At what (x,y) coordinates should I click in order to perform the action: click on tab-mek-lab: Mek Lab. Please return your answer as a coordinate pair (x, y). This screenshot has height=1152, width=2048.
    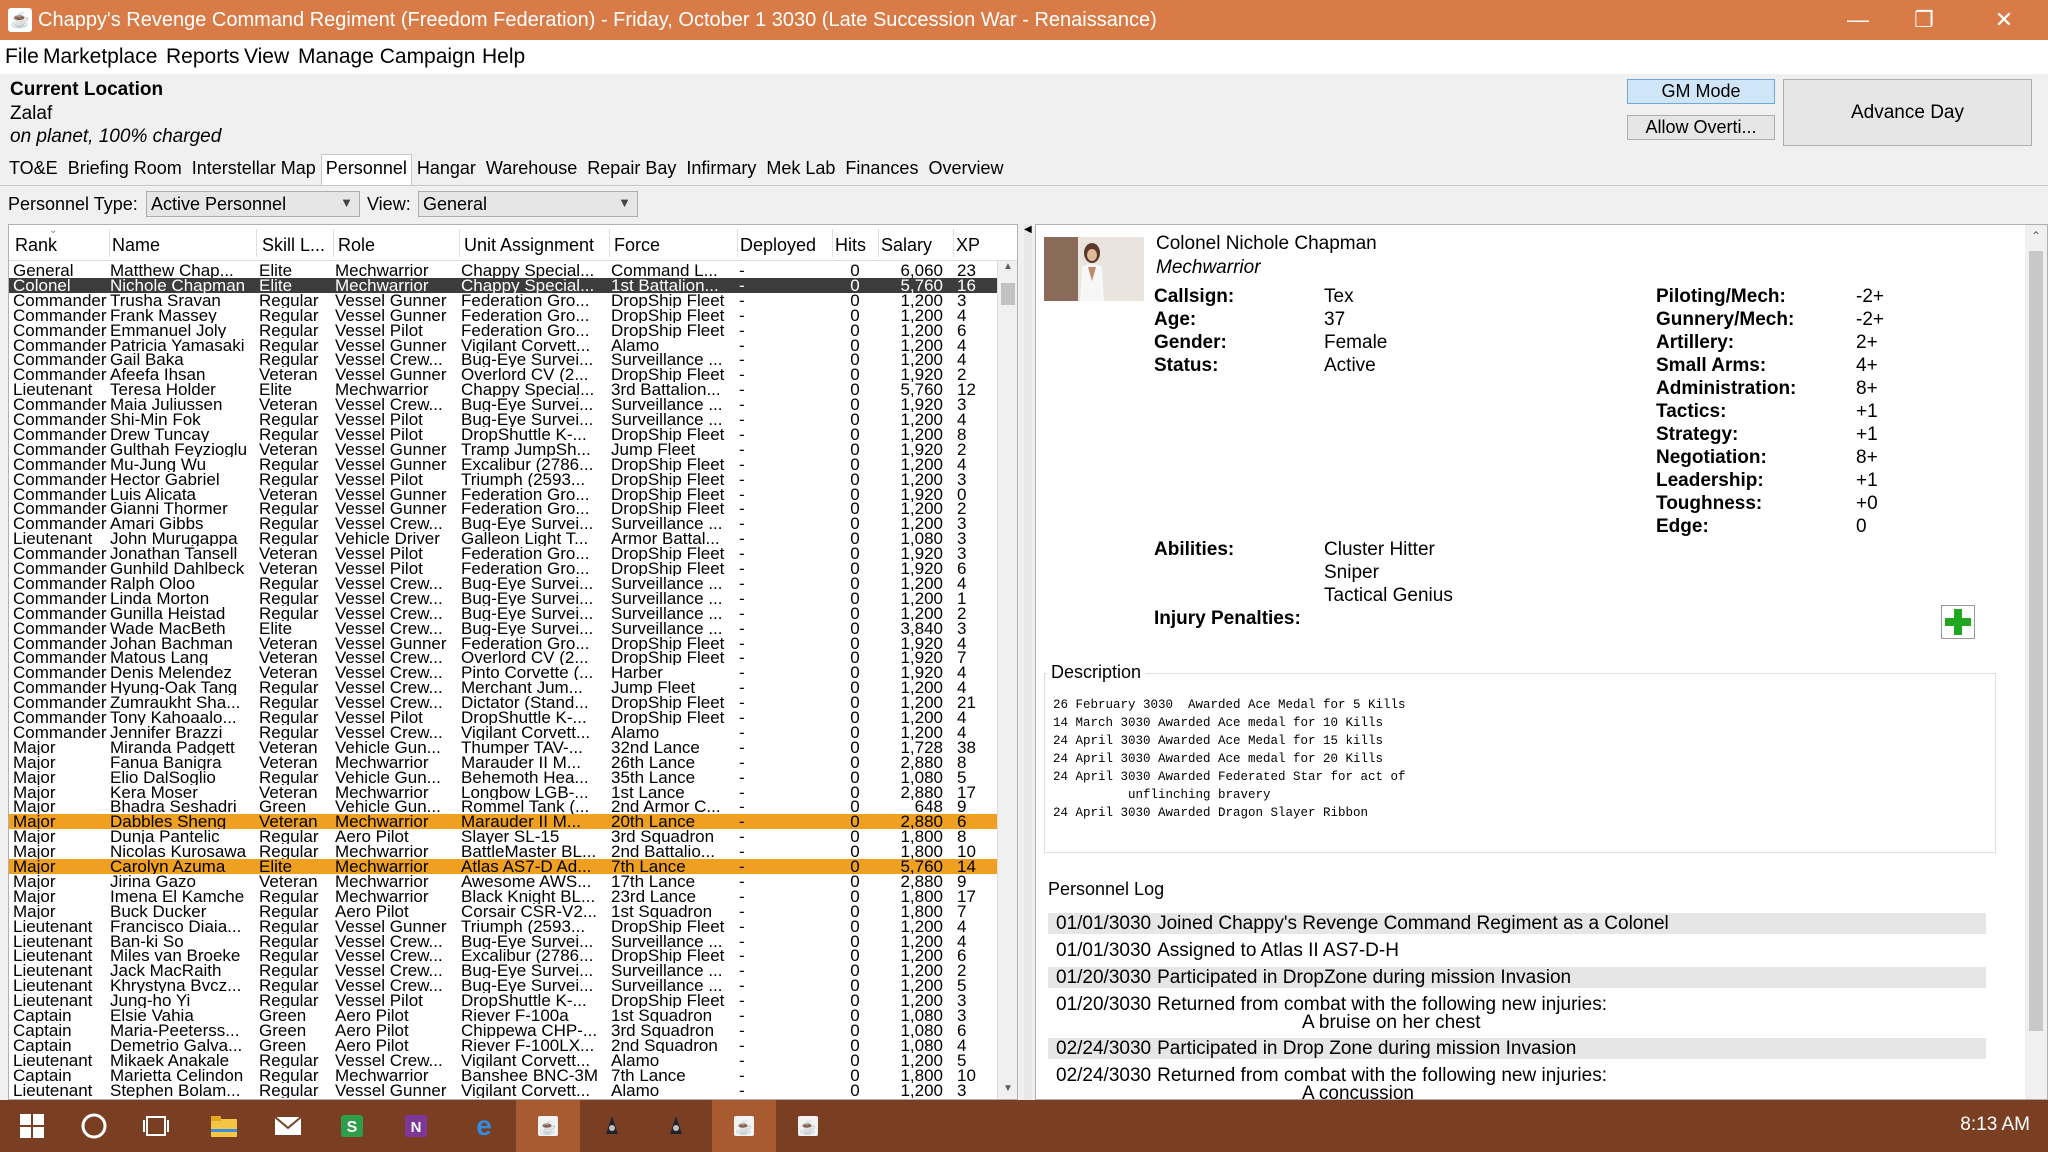
    Looking at the image, I should click on (800, 169).